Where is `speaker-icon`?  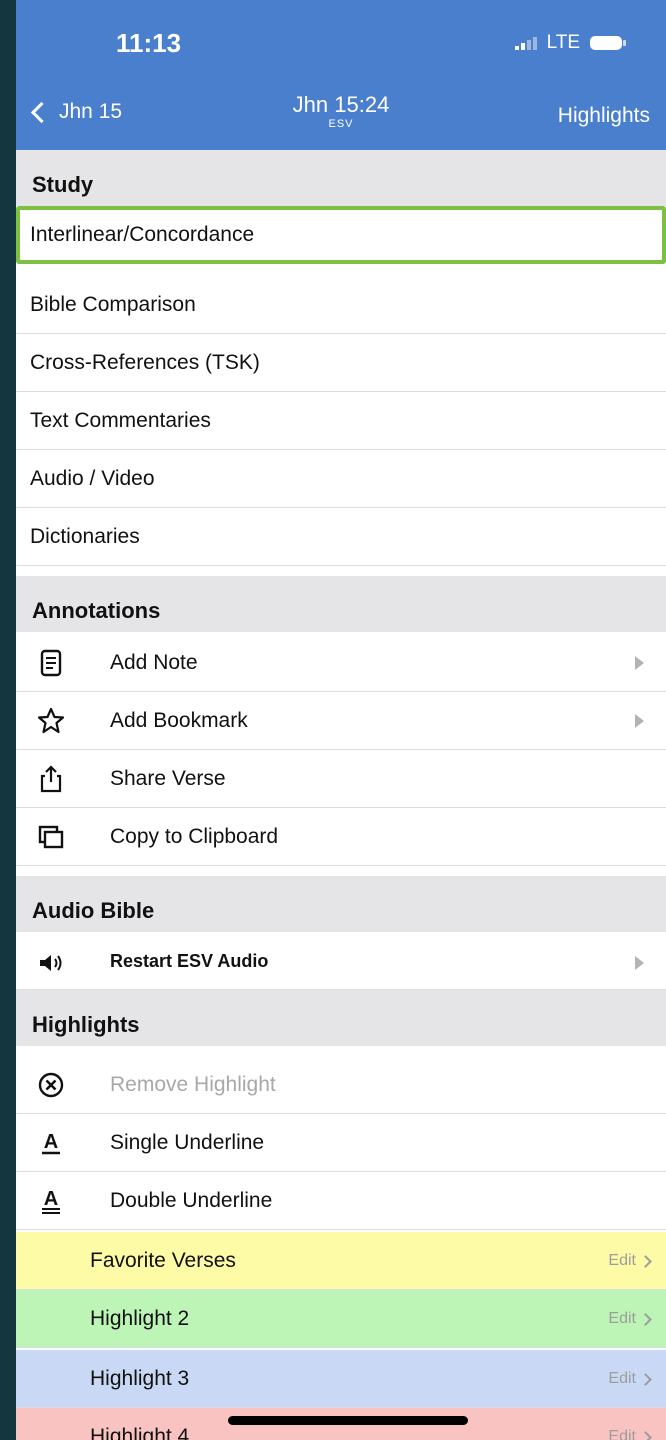 speaker-icon is located at coordinates (51, 963).